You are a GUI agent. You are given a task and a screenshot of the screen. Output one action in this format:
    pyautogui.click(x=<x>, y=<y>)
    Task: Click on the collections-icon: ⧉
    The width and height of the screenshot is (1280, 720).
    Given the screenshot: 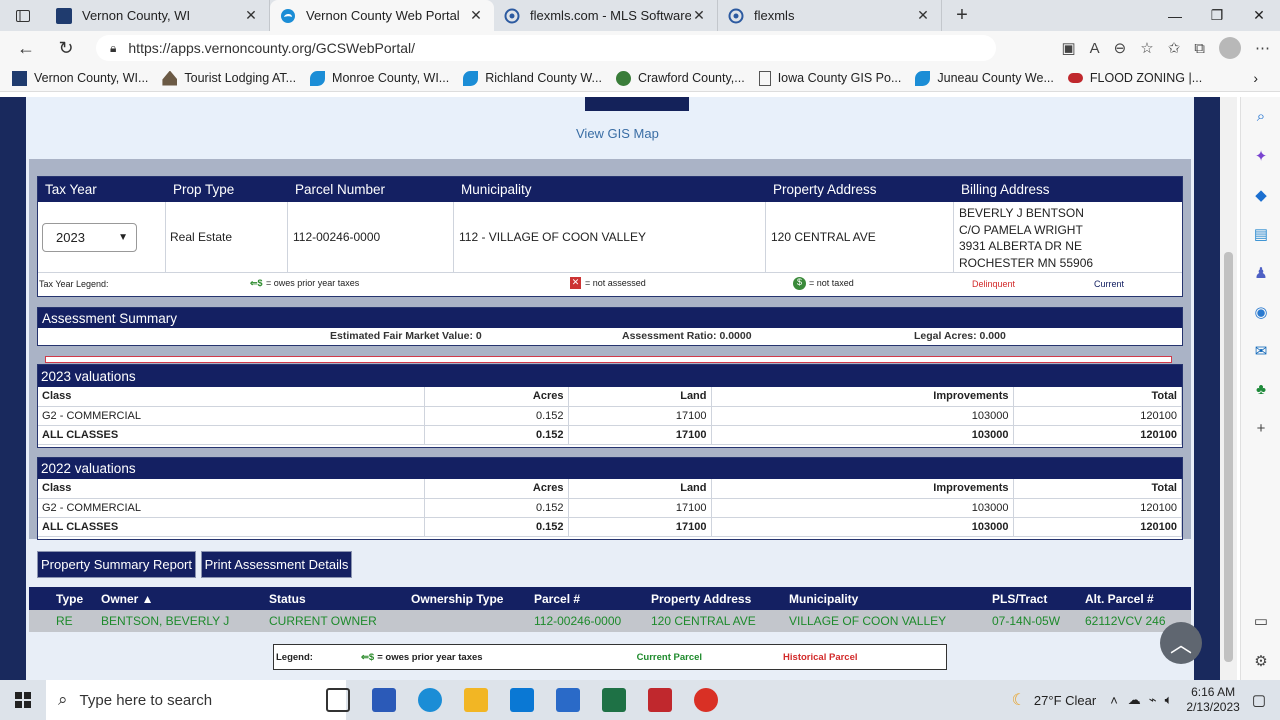 What is the action you would take?
    pyautogui.click(x=1199, y=48)
    